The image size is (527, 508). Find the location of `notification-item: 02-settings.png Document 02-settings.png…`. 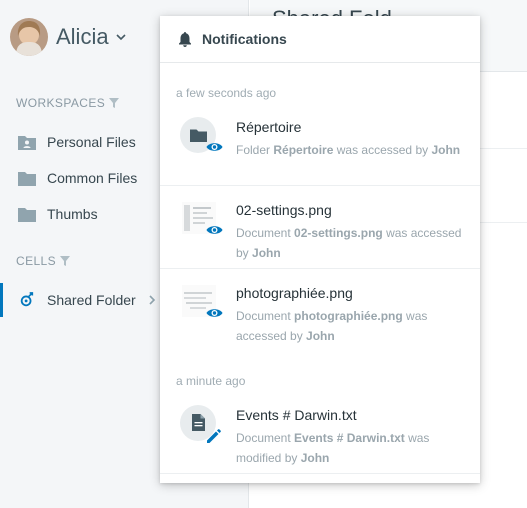

notification-item: 02-settings.png Document 02-settings.png… is located at coordinates (320, 227).